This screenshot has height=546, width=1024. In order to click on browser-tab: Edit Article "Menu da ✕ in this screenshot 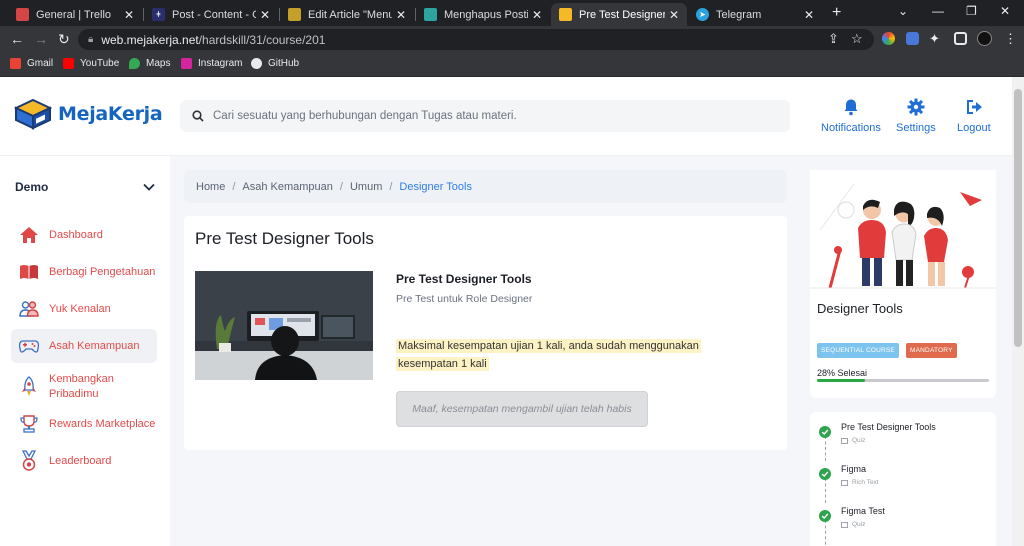, I will do `click(347, 14)`.